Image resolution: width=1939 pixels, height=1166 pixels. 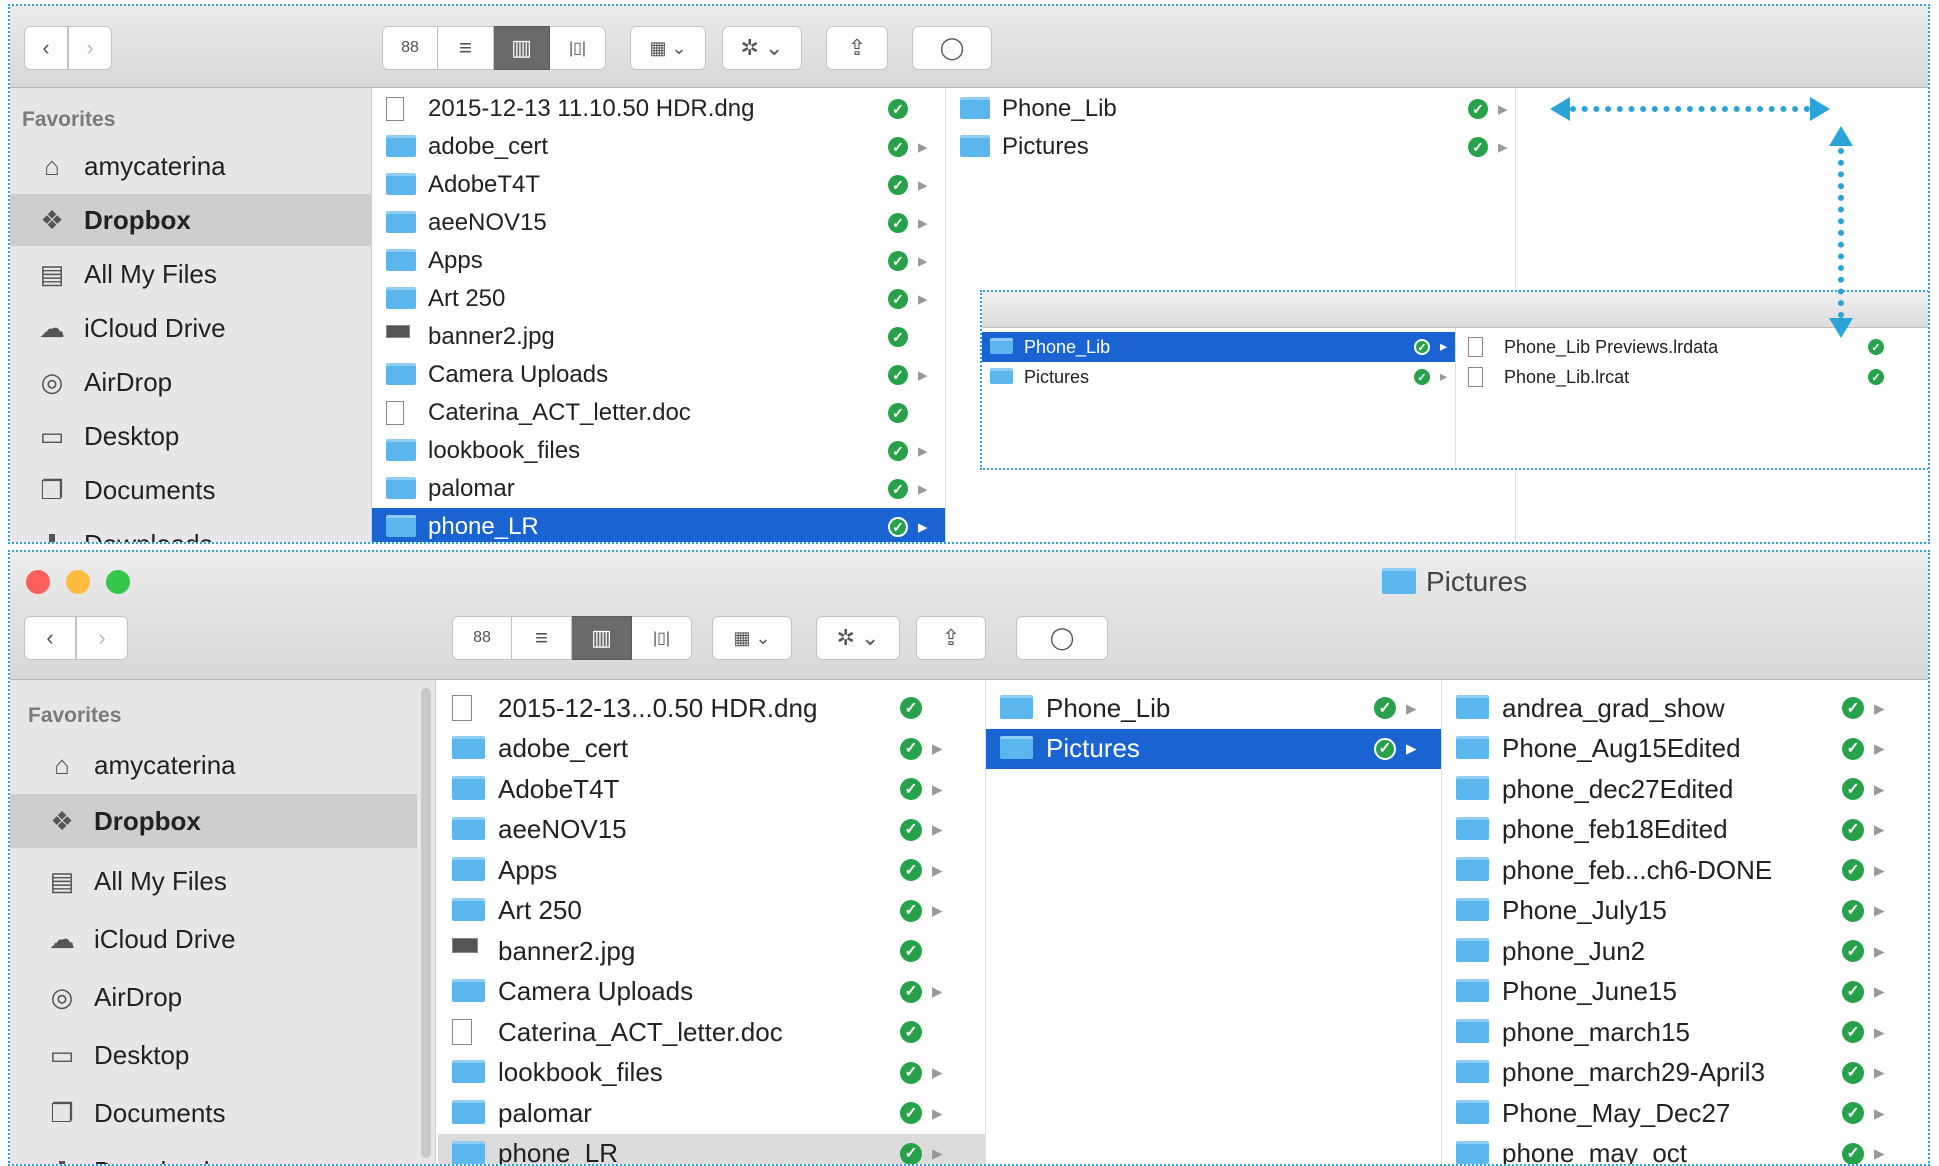 What do you see at coordinates (52, 435) in the screenshot?
I see `desktop-icon: ▭` at bounding box center [52, 435].